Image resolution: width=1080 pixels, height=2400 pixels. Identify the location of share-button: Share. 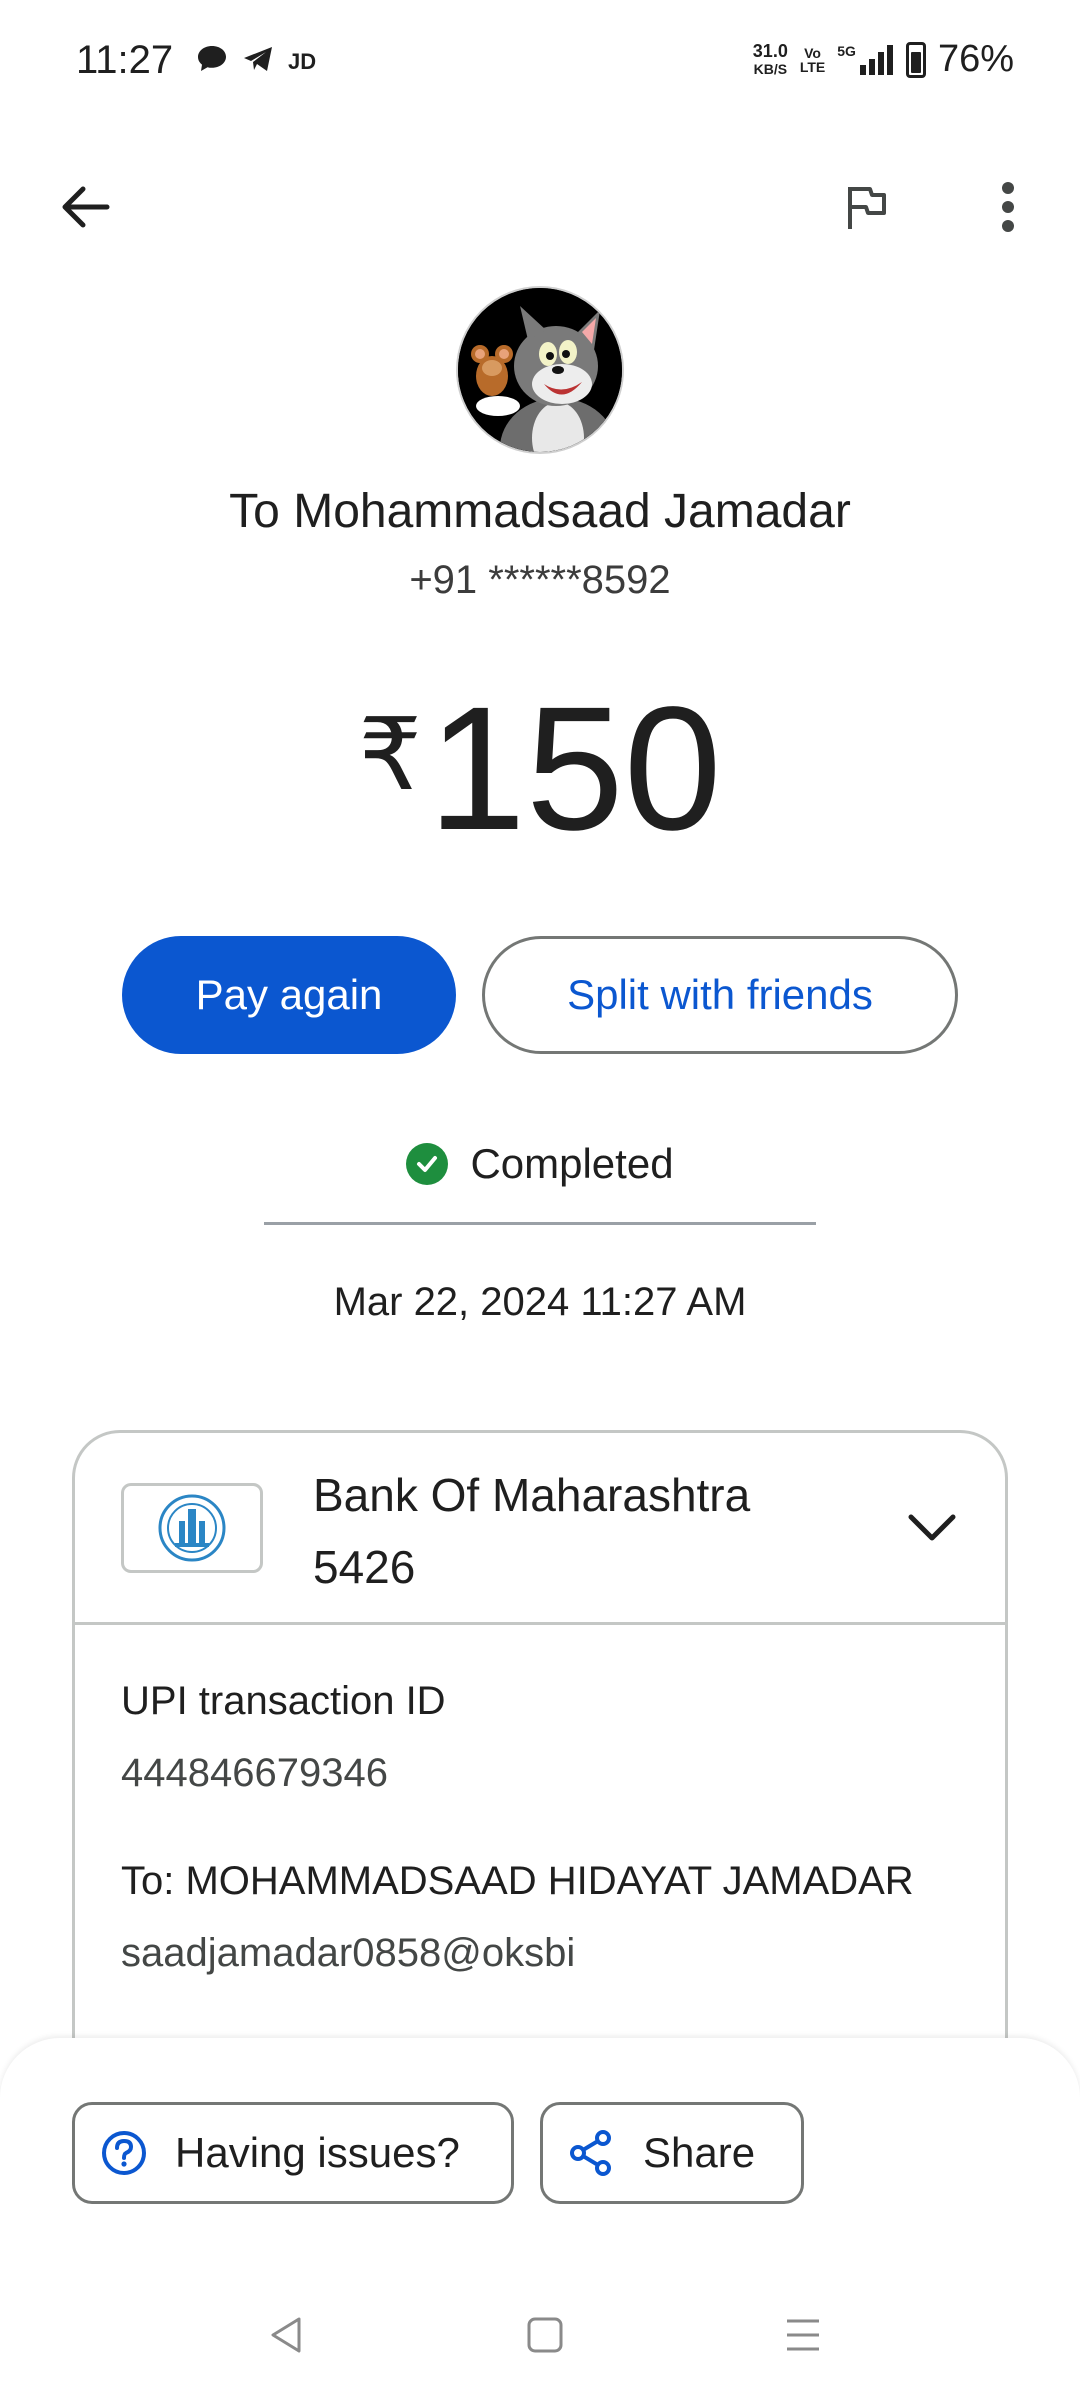
(672, 2153).